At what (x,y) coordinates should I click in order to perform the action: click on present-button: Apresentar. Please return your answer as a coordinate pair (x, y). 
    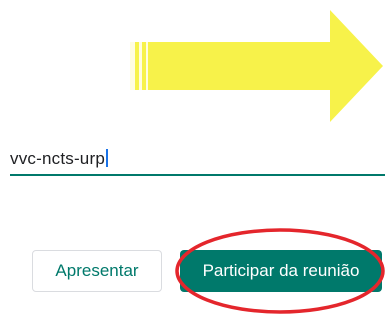
    Looking at the image, I should click on (97, 271).